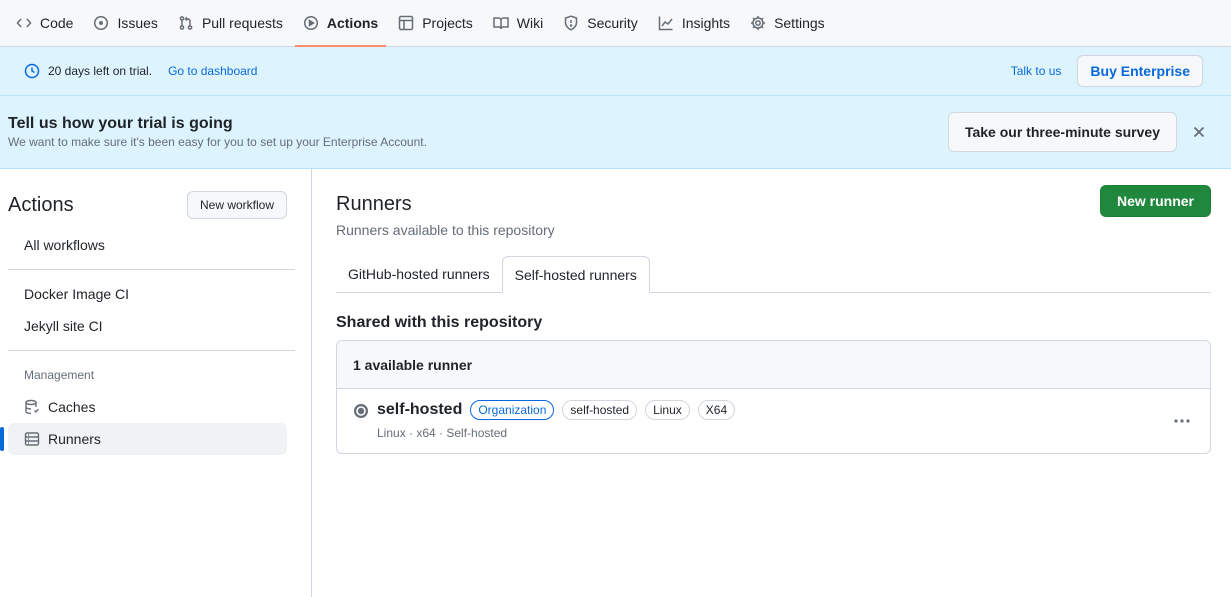 The image size is (1231, 597). What do you see at coordinates (512, 410) in the screenshot?
I see `runner-label-organization: Organization` at bounding box center [512, 410].